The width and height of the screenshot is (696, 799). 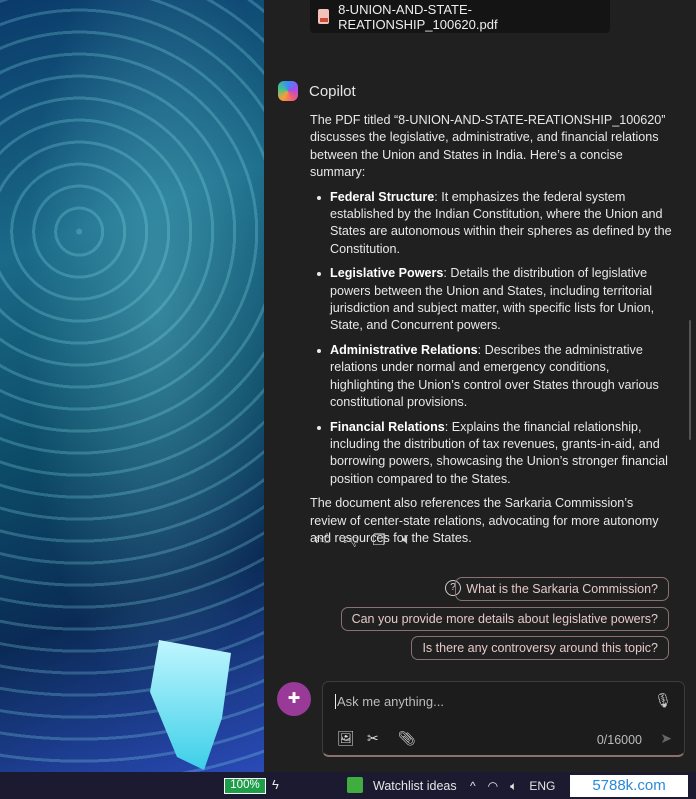 What do you see at coordinates (629, 786) in the screenshot?
I see `watermark: 5788k.com` at bounding box center [629, 786].